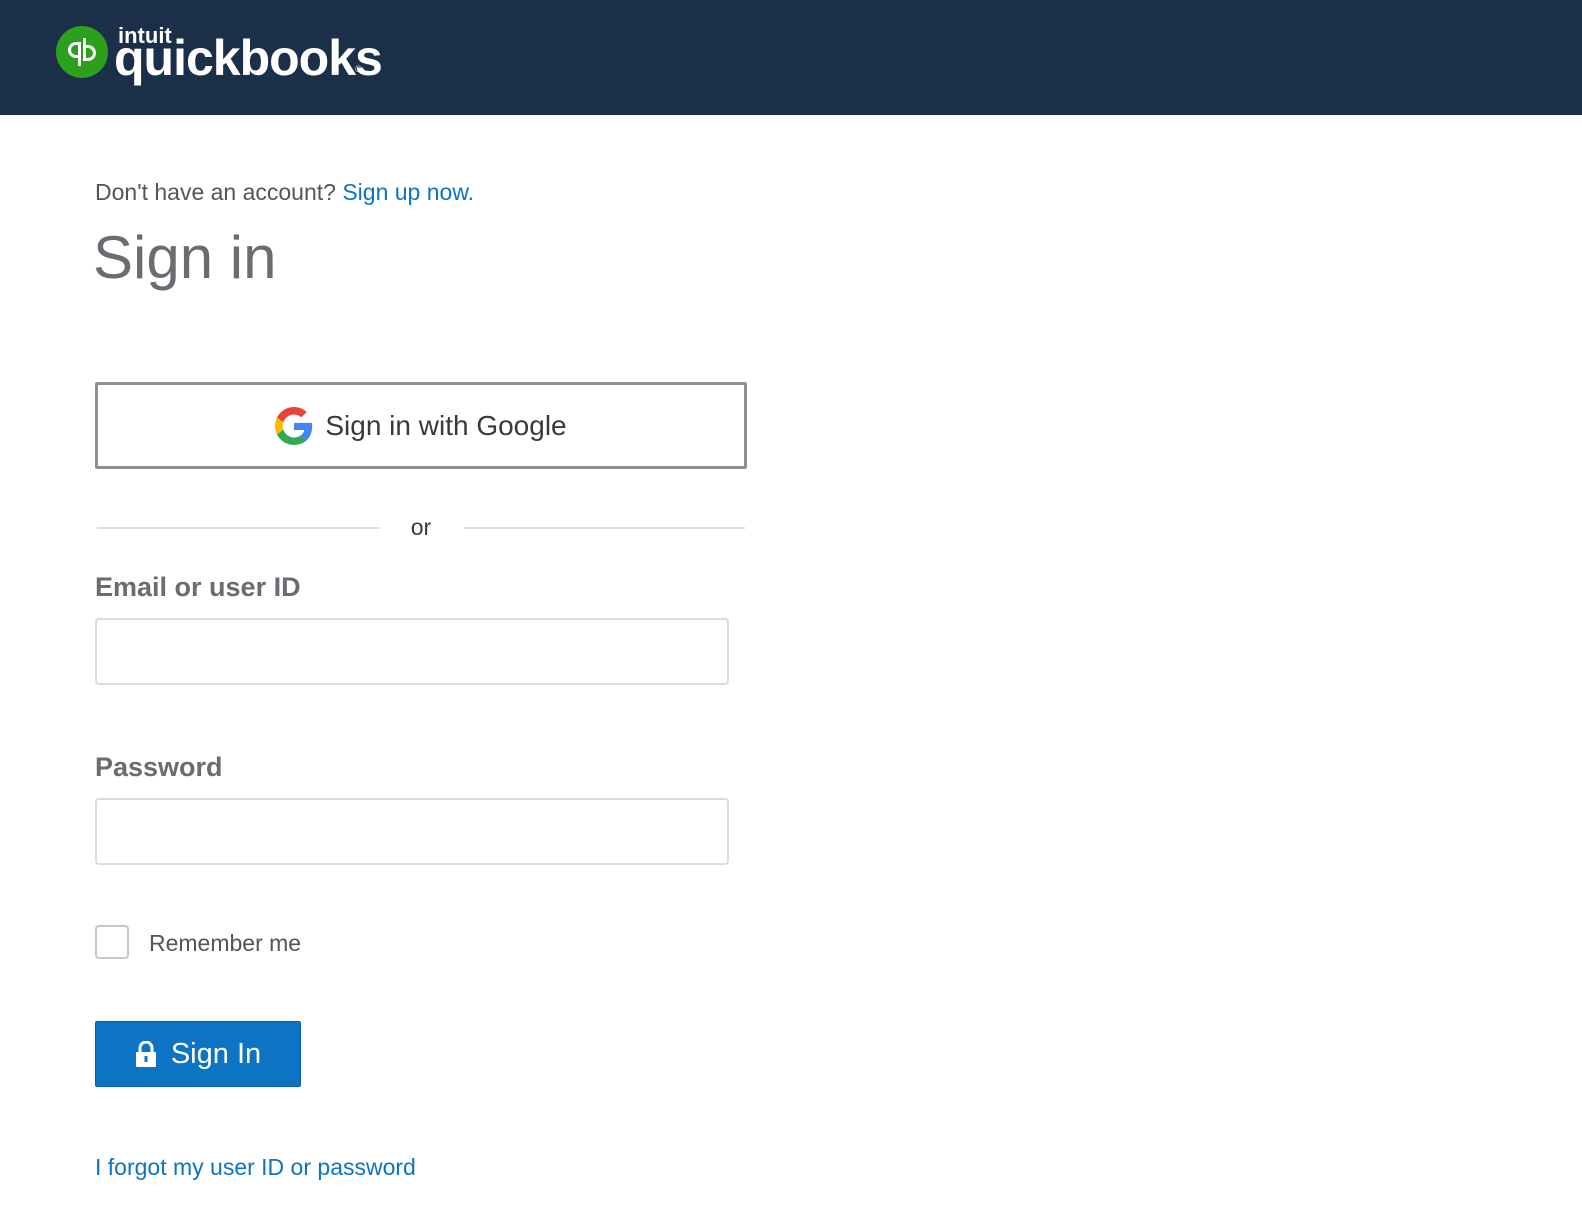  Describe the element at coordinates (82, 52) in the screenshot. I see `quickbooks-logo-icon` at that location.